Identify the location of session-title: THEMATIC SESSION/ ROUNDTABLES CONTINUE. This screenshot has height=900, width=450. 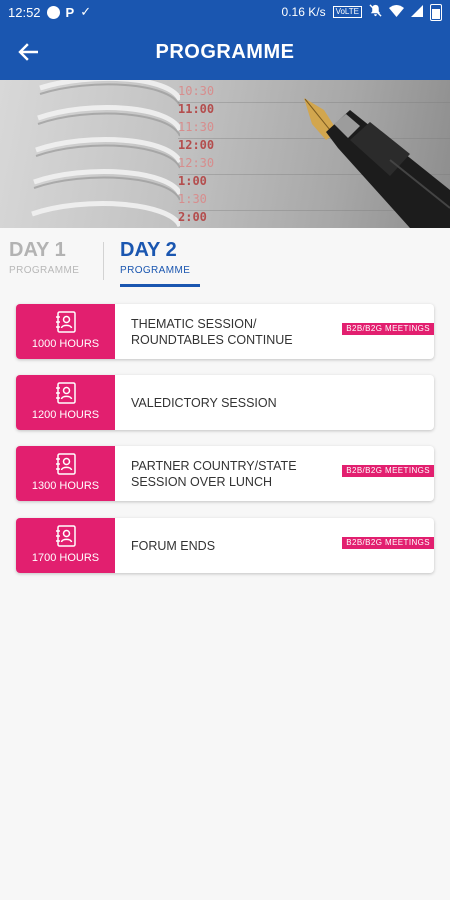
(212, 331).